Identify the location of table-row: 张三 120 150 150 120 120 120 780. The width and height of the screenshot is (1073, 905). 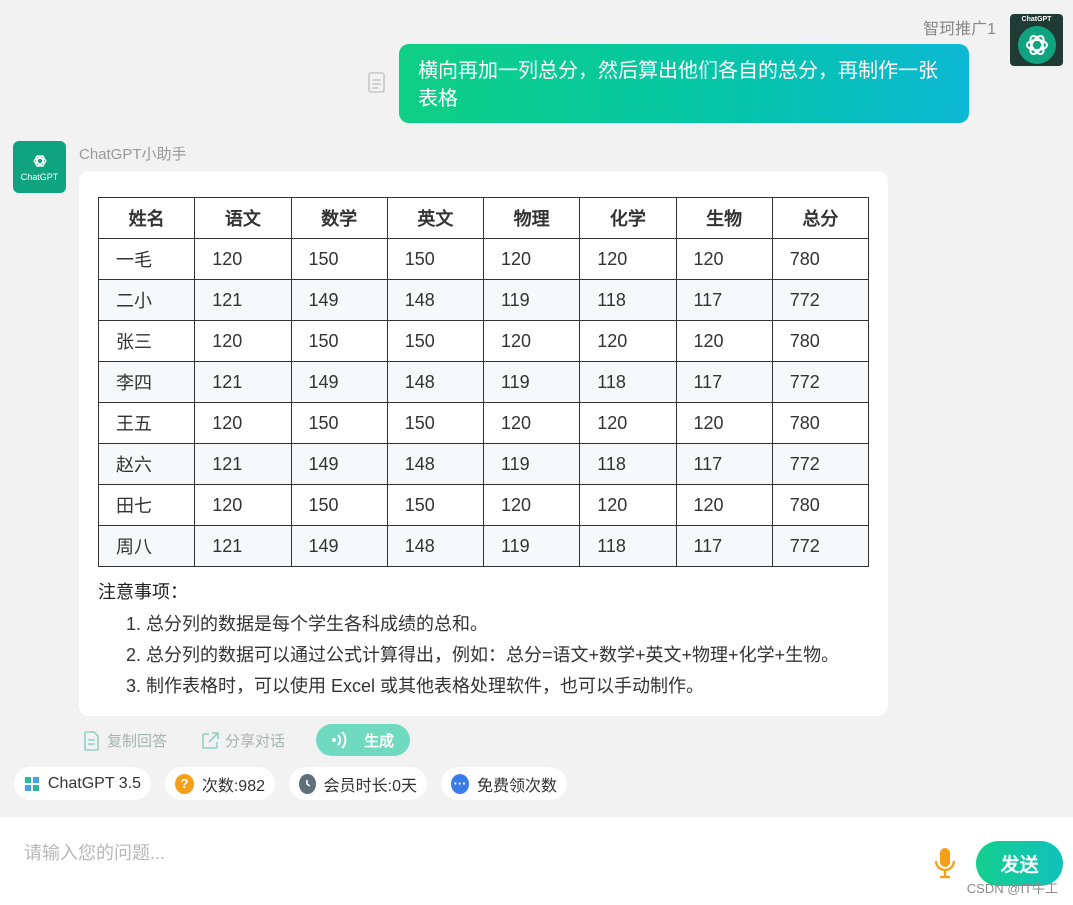
(483, 341).